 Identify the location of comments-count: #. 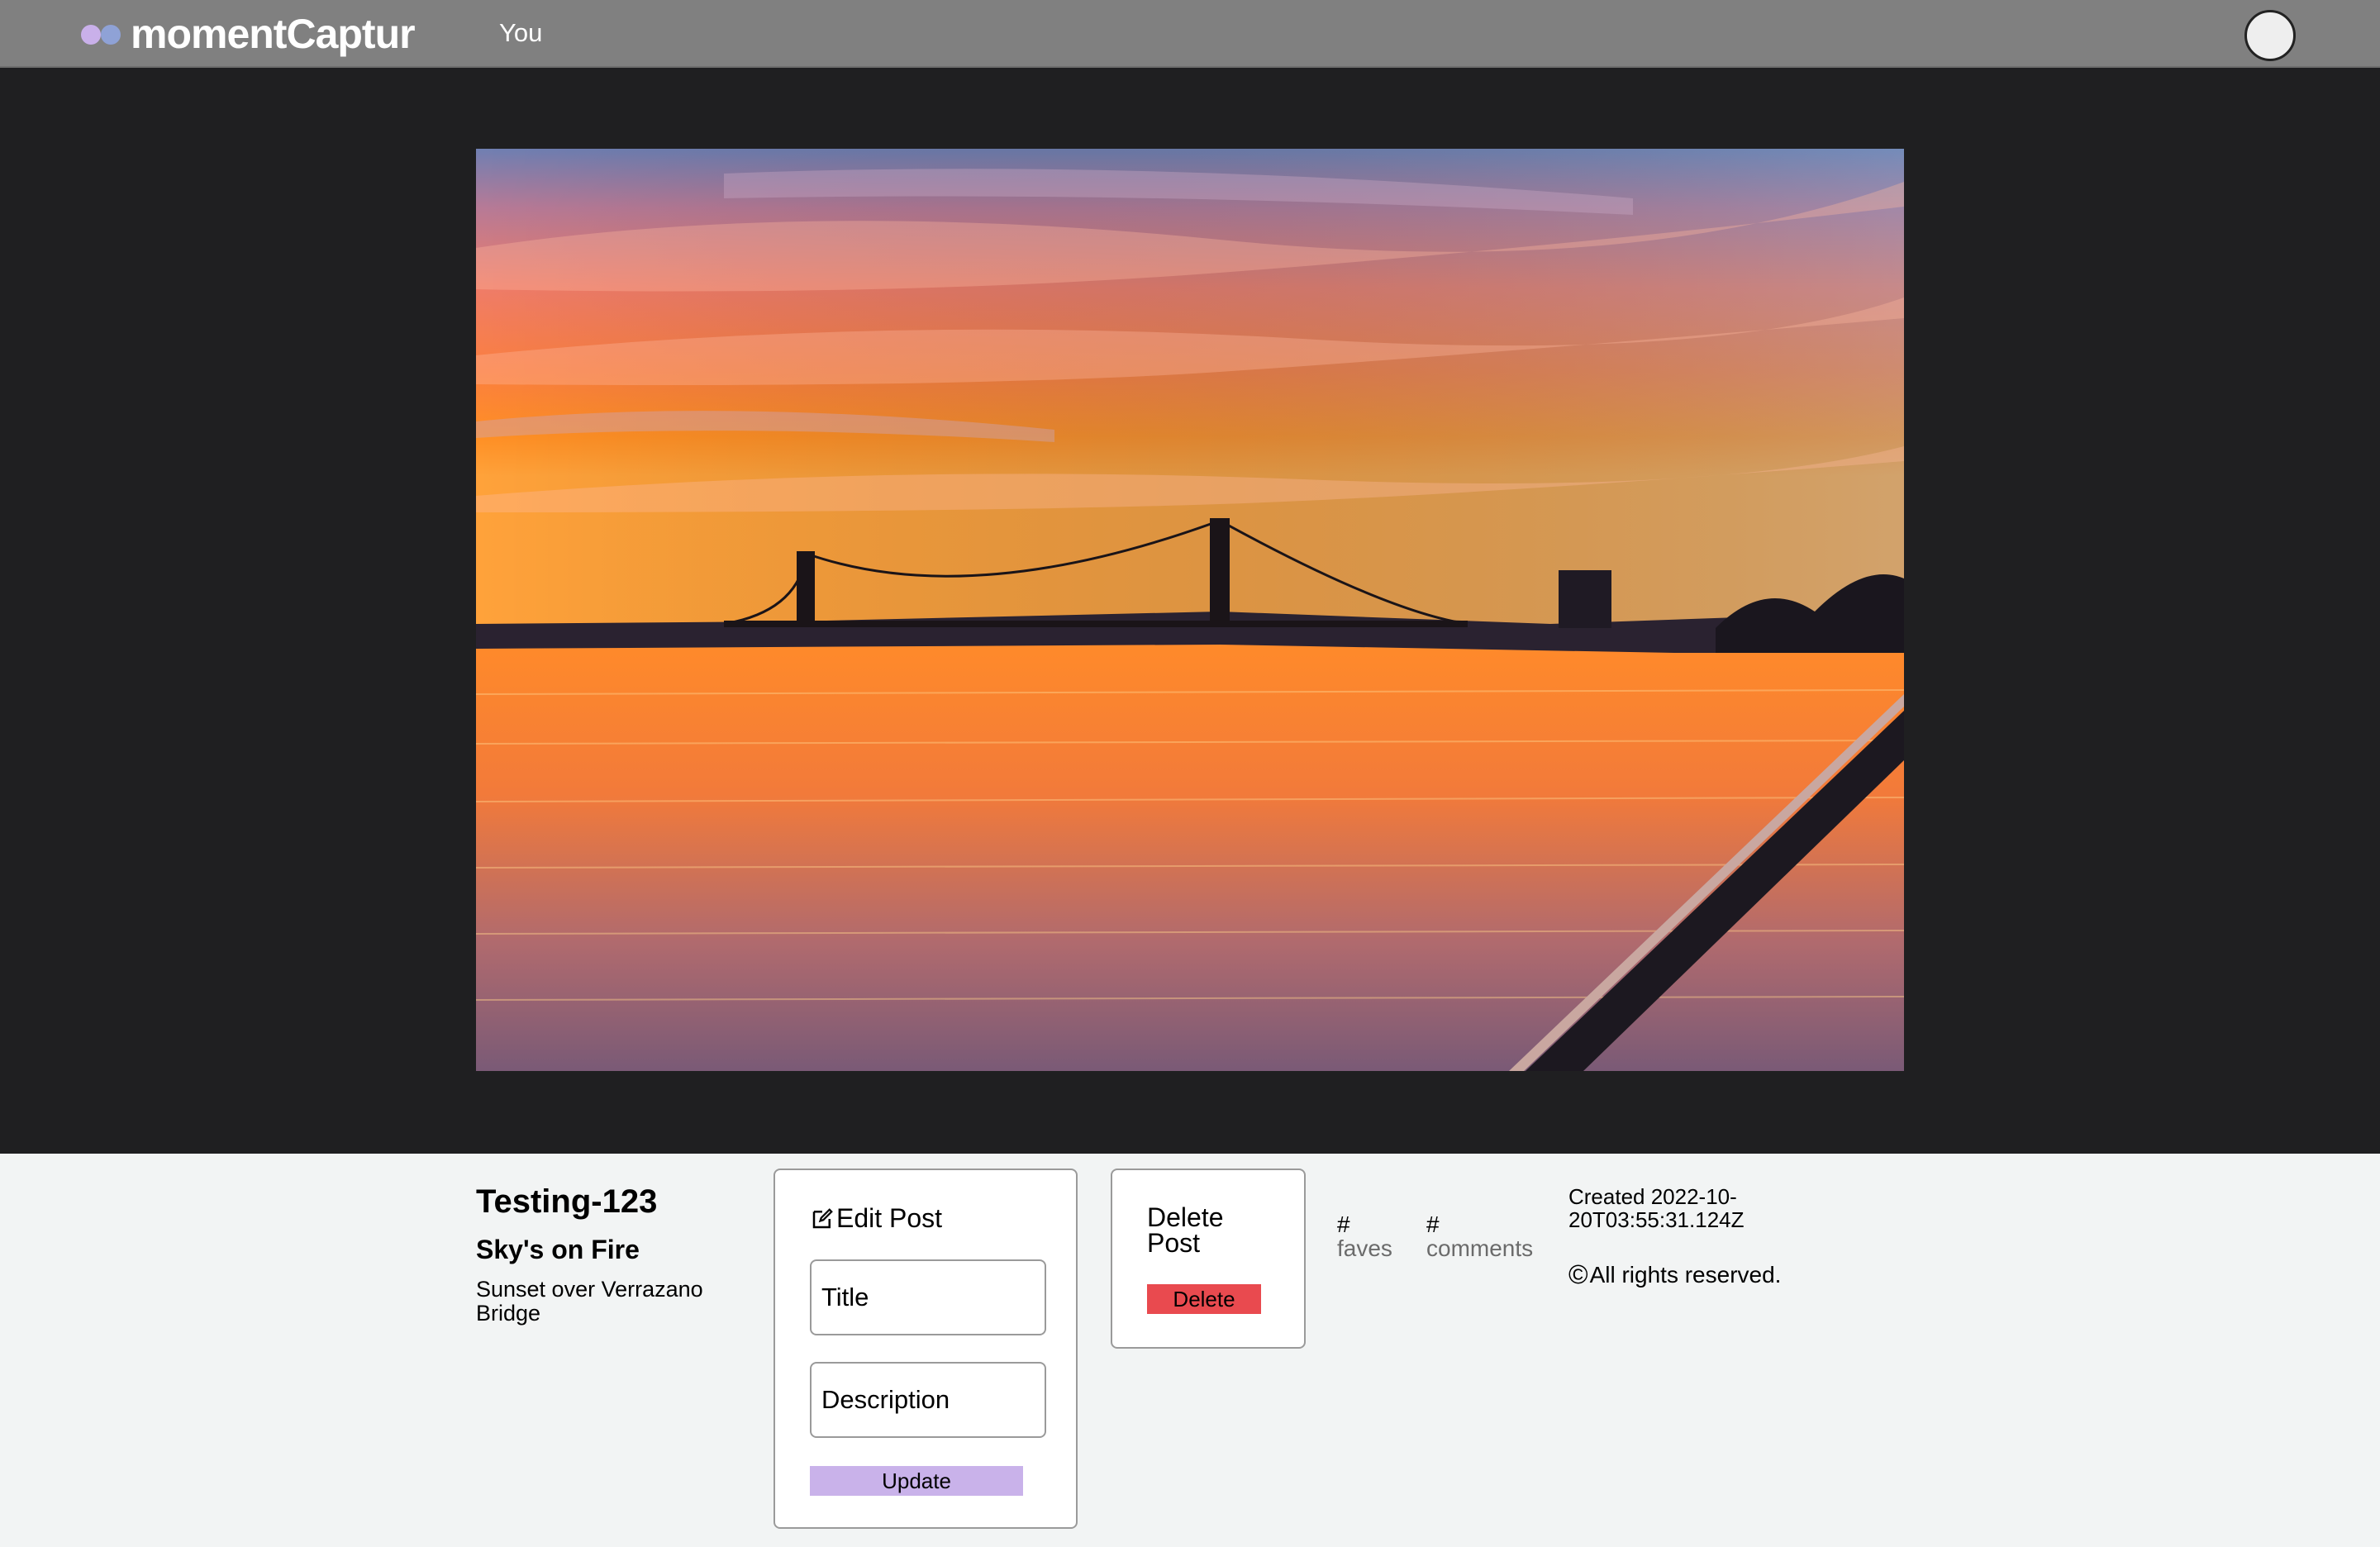
(1433, 1224).